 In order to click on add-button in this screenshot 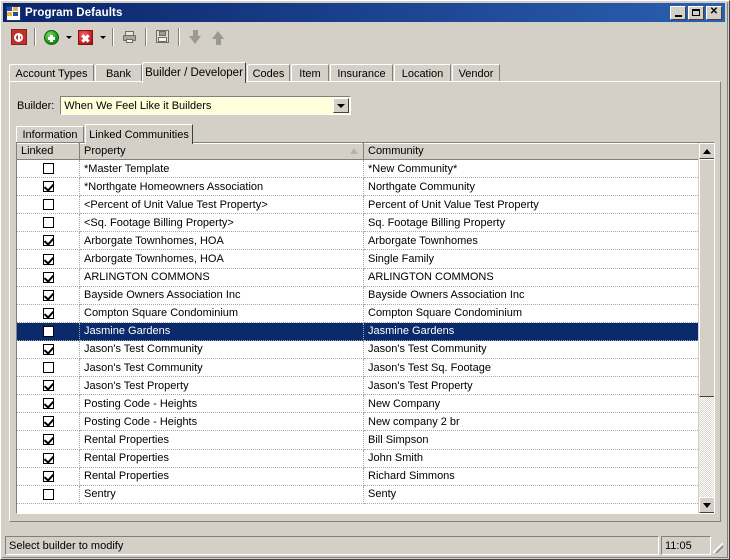, I will do `click(51, 37)`.